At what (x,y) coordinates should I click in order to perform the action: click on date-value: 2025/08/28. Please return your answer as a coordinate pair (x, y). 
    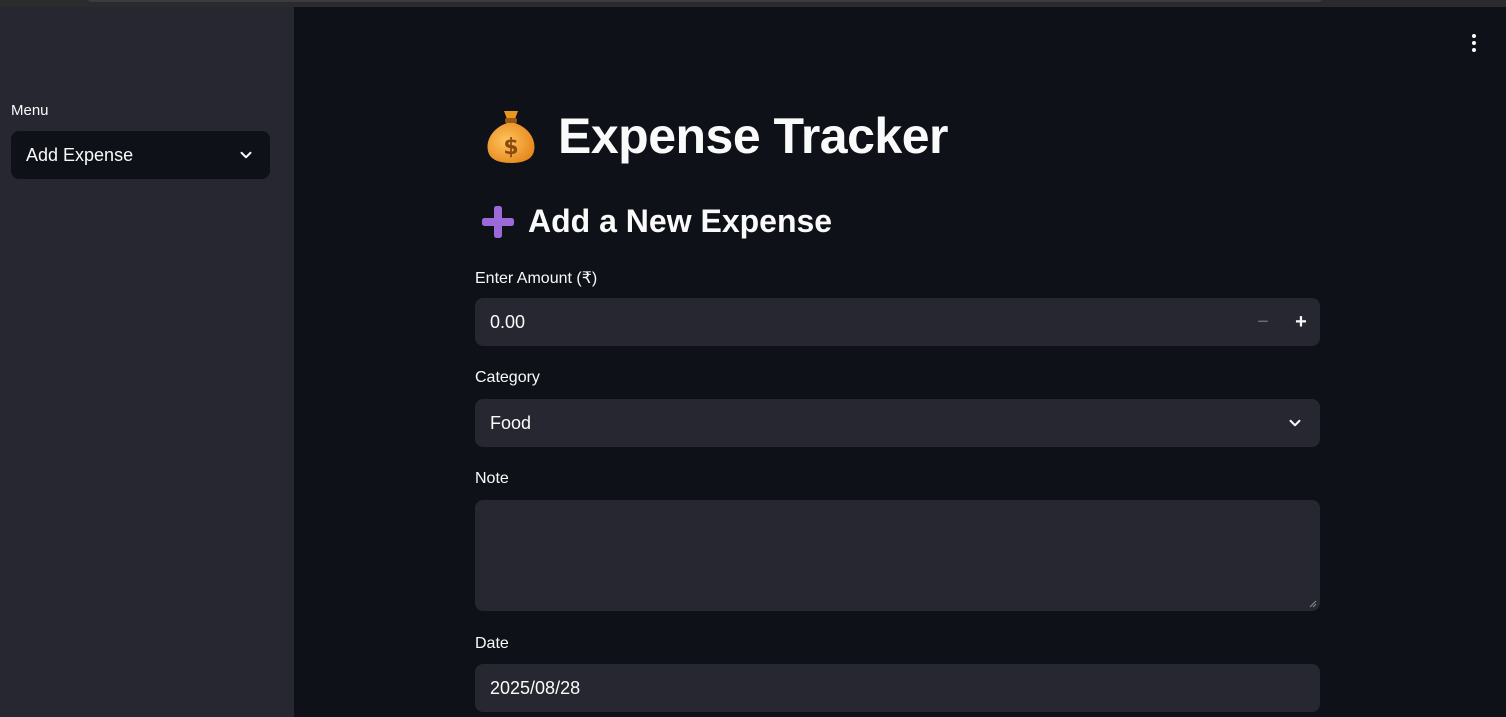
    Looking at the image, I should click on (535, 687).